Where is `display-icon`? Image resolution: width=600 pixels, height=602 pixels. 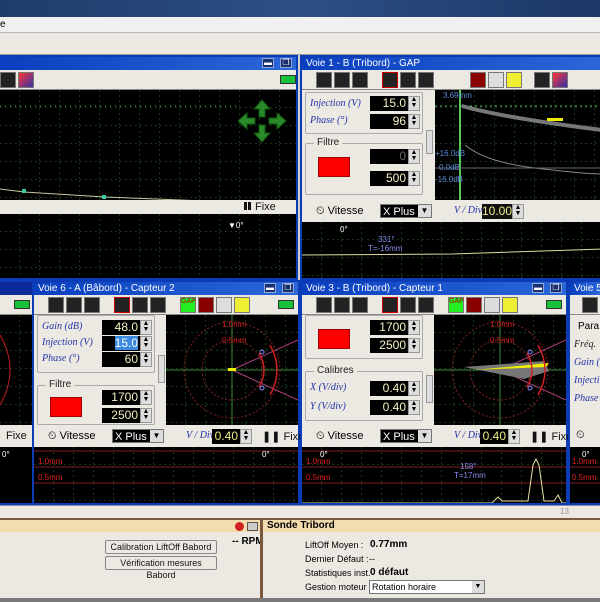 display-icon is located at coordinates (252, 526).